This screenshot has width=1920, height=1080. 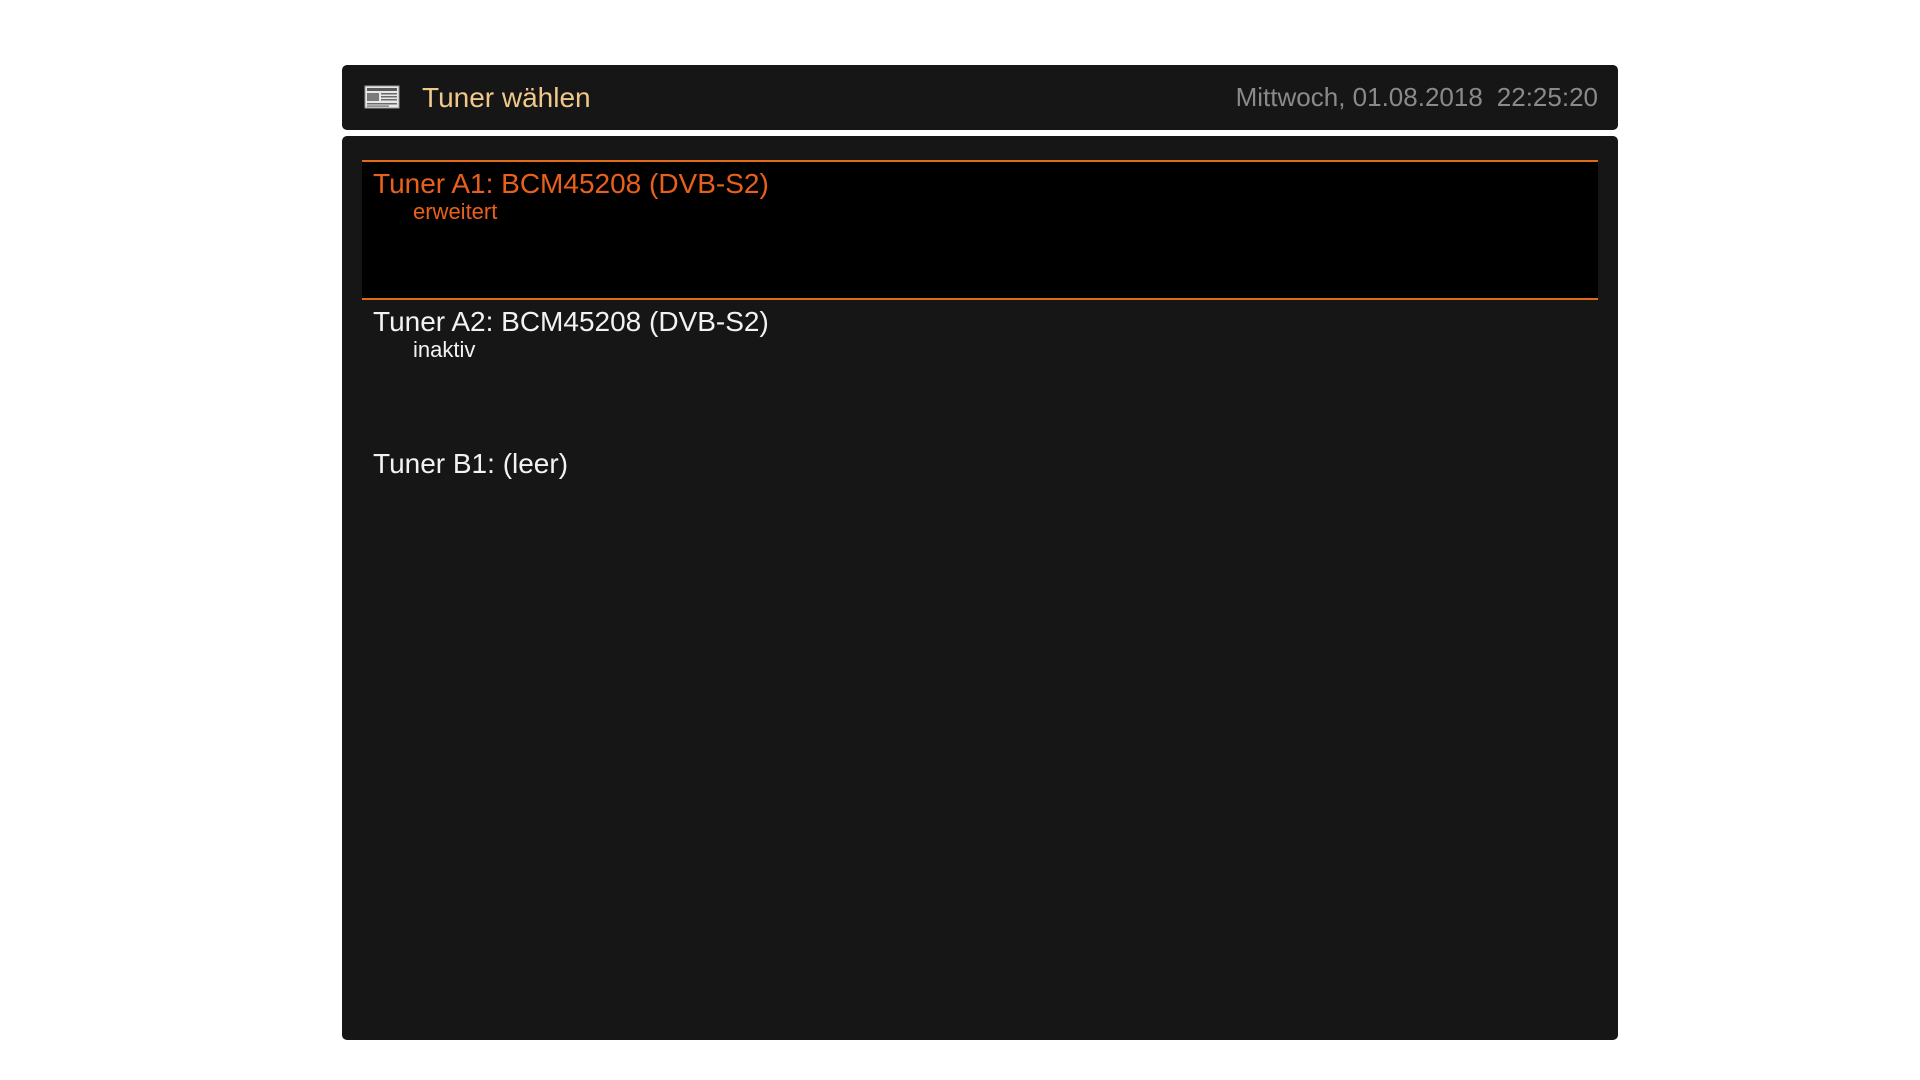 I want to click on page-title: Tuner wählen, so click(x=506, y=97).